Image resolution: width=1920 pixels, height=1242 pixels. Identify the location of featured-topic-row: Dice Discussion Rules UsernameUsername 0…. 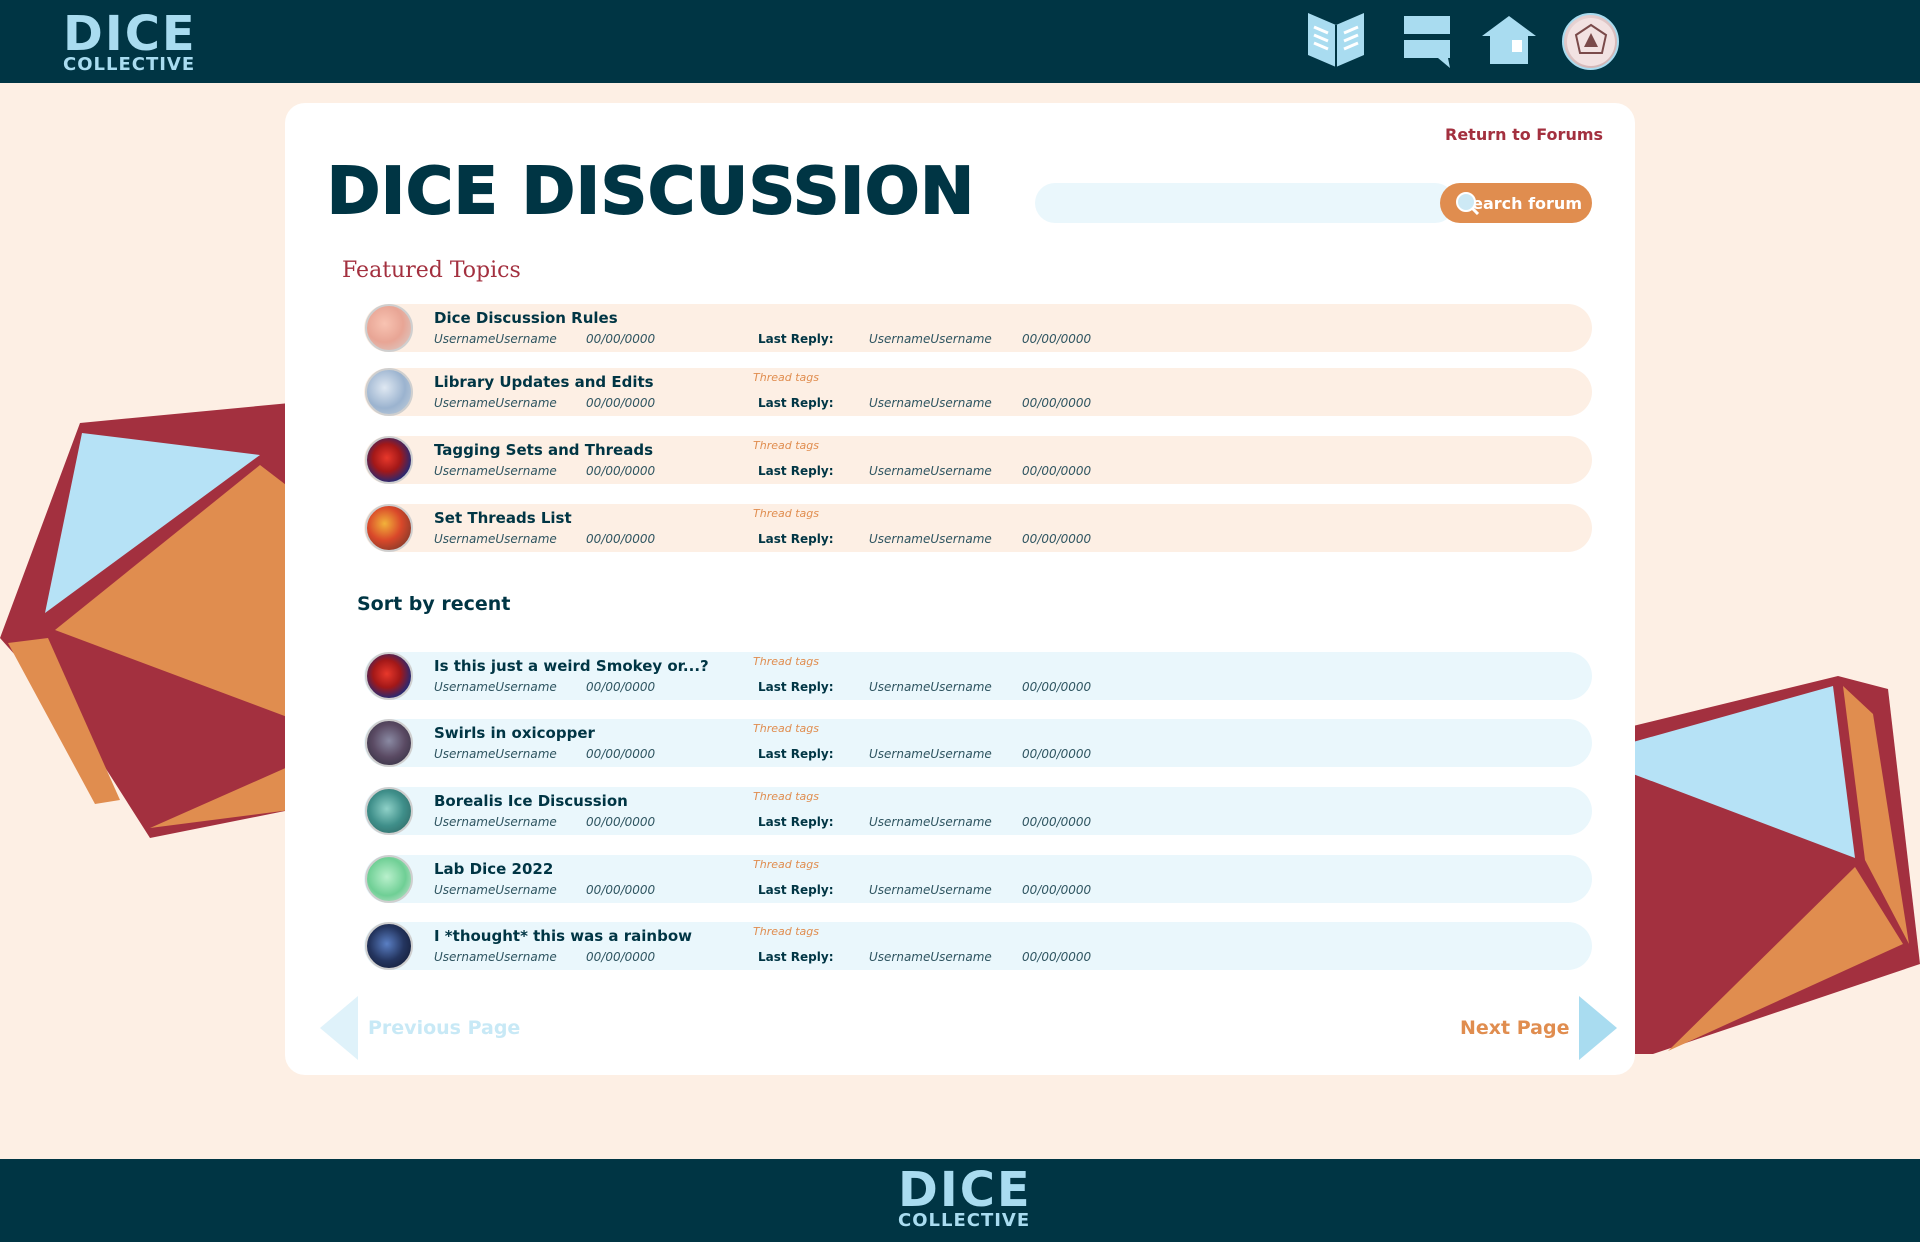
(978, 328).